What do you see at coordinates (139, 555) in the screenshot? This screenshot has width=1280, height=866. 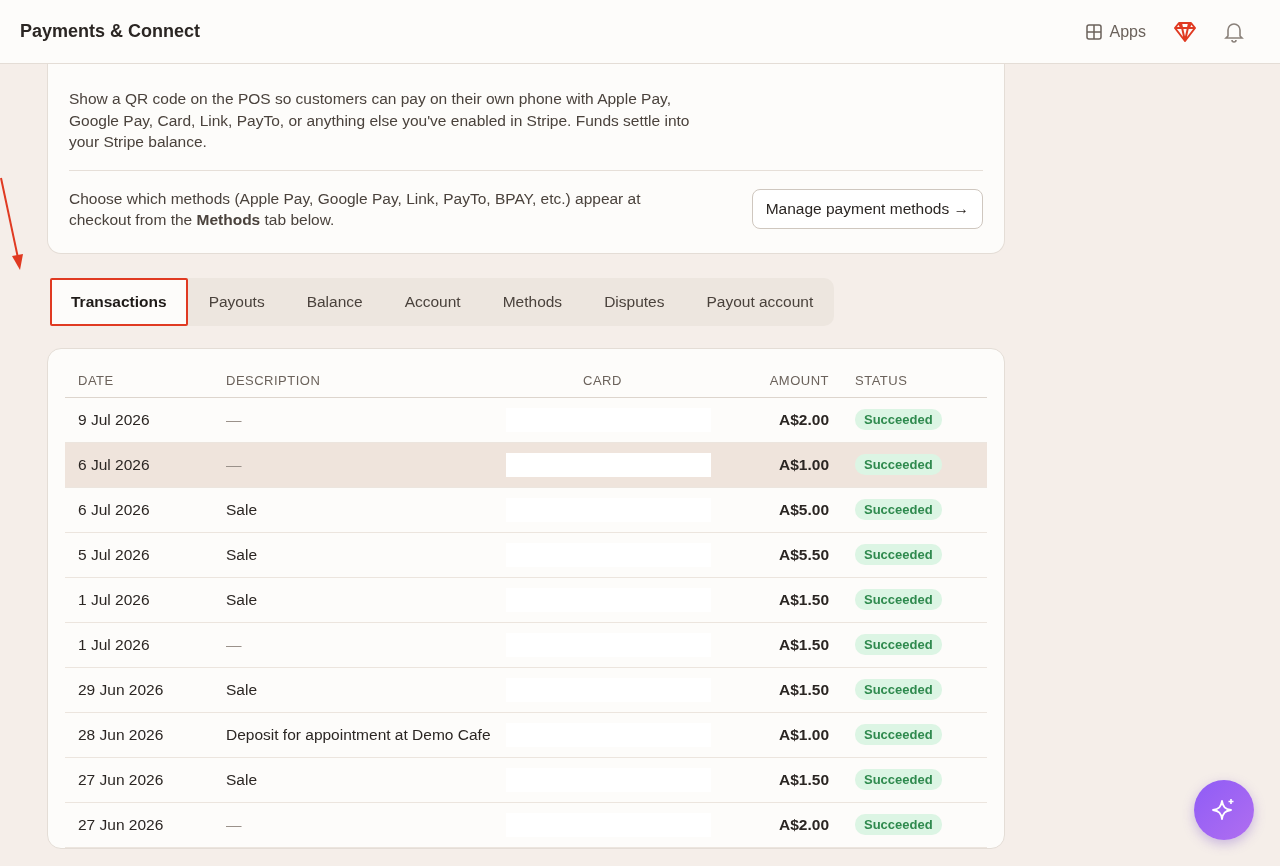 I see `date-cell: 5 Jul 2026` at bounding box center [139, 555].